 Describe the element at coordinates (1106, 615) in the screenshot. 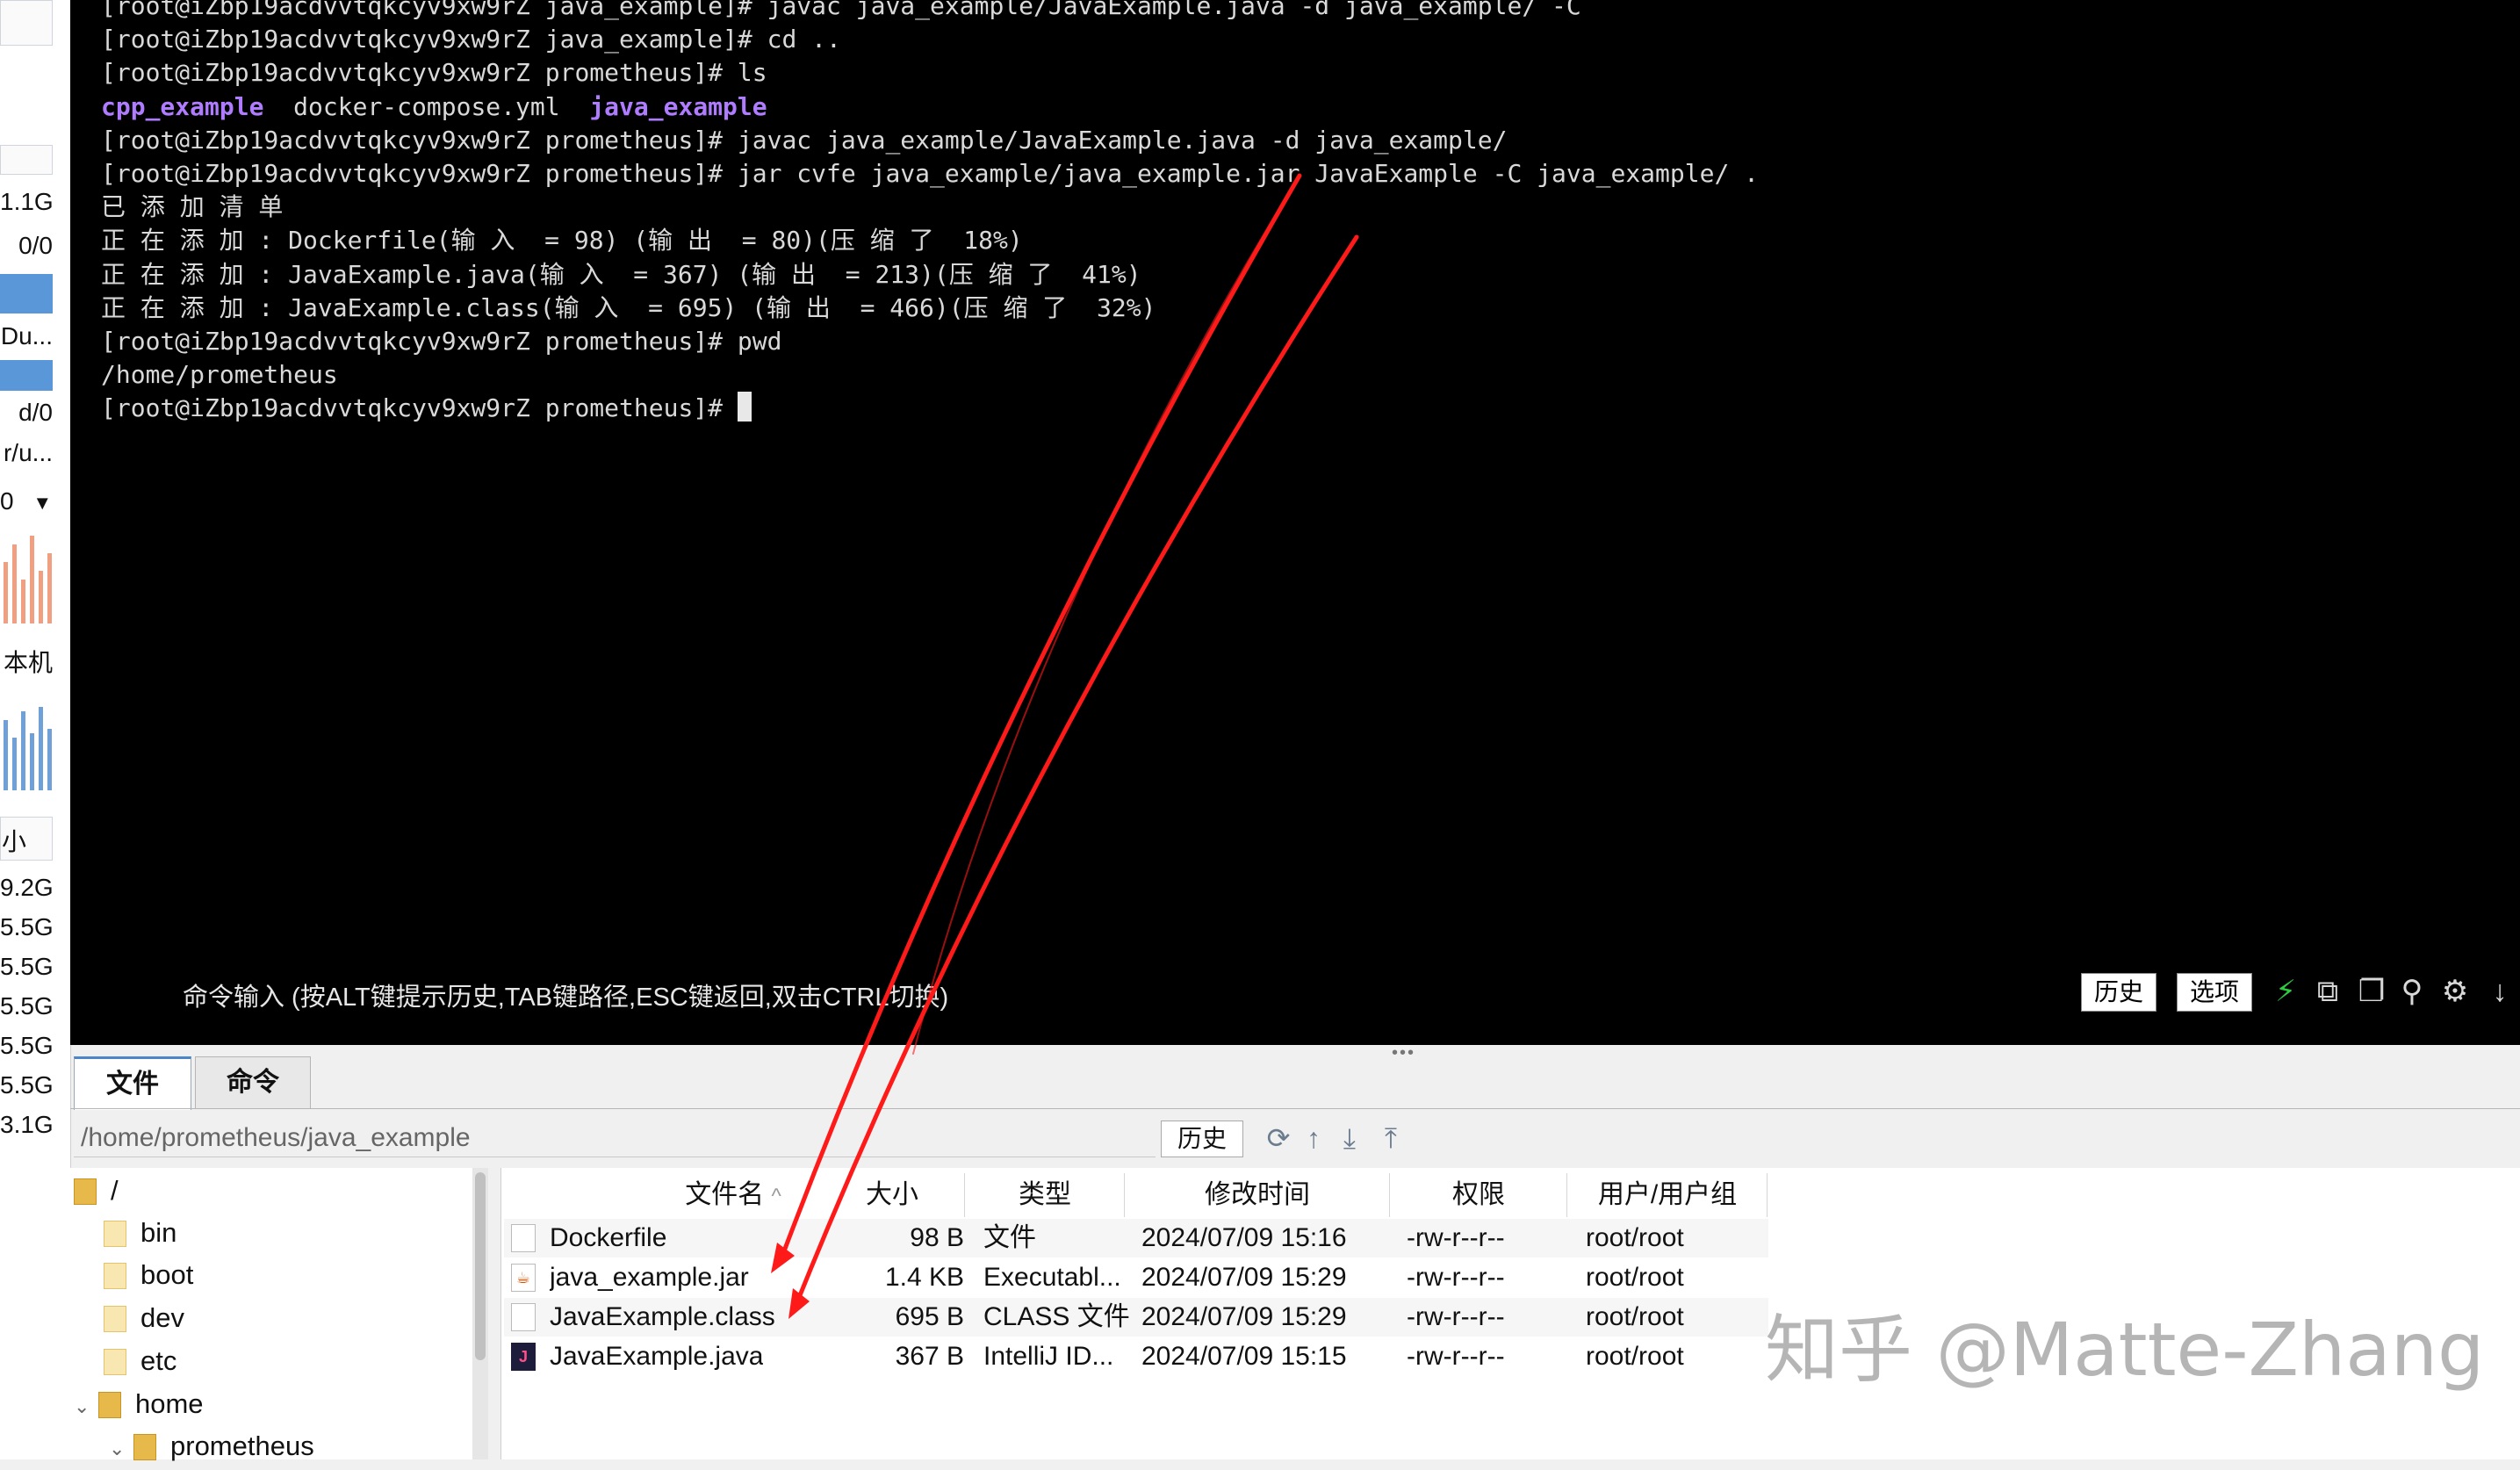

I see `annotation-arrow` at that location.